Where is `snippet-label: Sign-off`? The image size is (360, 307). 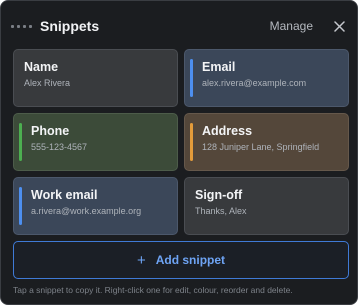
snippet-label: Sign-off is located at coordinates (219, 195).